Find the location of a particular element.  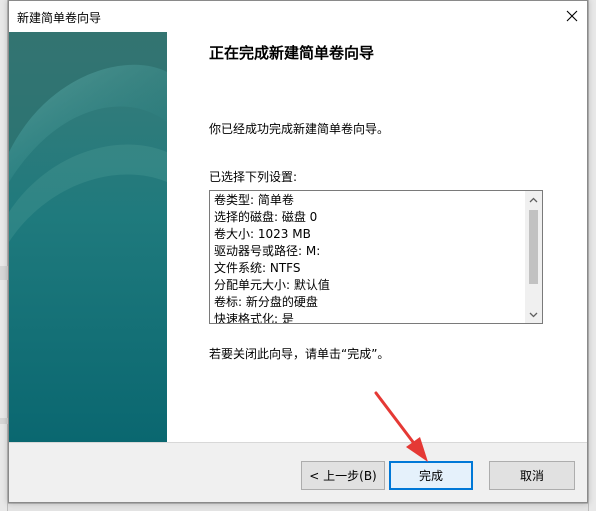

close-instruction: 若要关闭此向导，请单击“完成”。 is located at coordinates (299, 354).